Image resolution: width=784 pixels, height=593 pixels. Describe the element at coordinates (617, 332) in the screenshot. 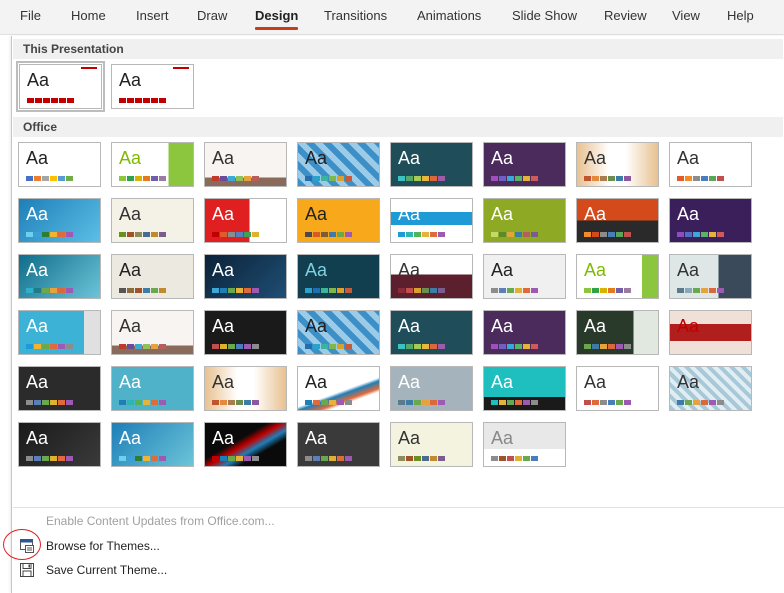

I see `theme-office-31: Aa` at that location.